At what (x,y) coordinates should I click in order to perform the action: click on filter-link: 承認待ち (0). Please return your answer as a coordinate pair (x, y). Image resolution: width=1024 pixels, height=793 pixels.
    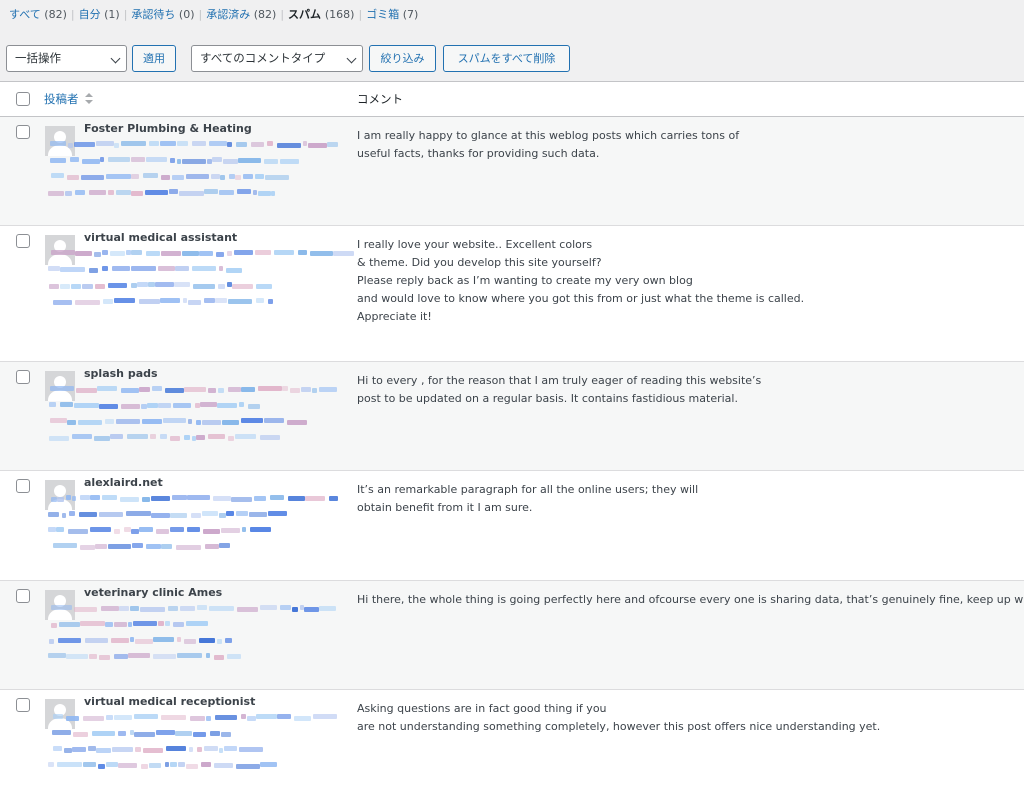
    Looking at the image, I should click on (162, 14).